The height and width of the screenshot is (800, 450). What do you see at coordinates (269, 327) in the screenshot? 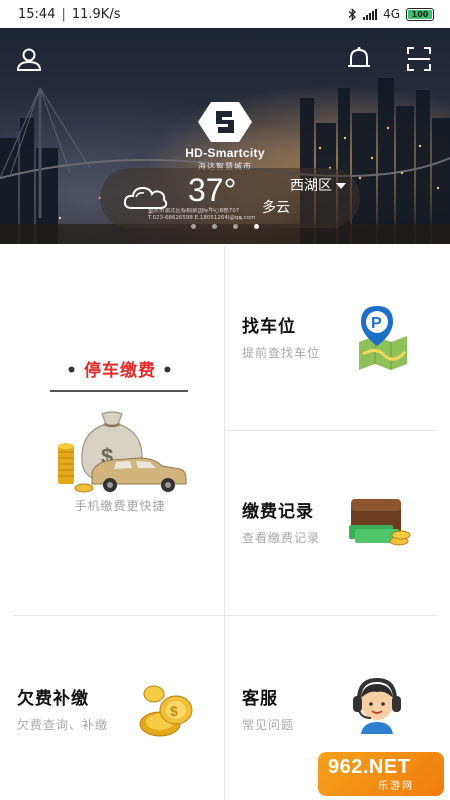
I see `find-spot-title: 找车位` at bounding box center [269, 327].